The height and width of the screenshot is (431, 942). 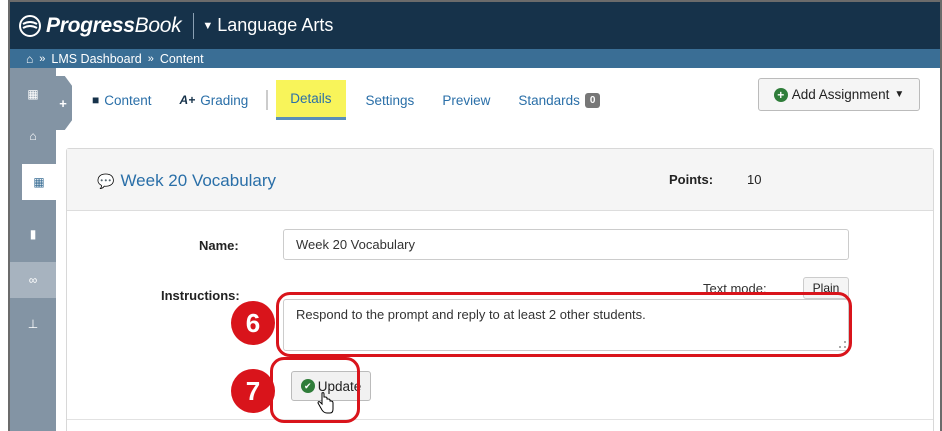 What do you see at coordinates (33, 324) in the screenshot?
I see `sitemap-icon: ⊥` at bounding box center [33, 324].